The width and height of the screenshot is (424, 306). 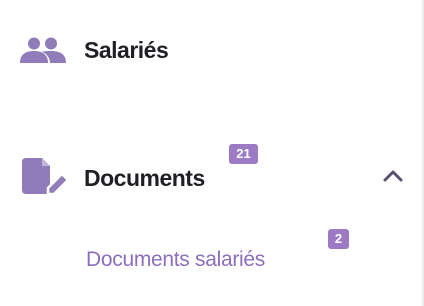 What do you see at coordinates (126, 50) in the screenshot?
I see `sidebar-item-label: Salariés` at bounding box center [126, 50].